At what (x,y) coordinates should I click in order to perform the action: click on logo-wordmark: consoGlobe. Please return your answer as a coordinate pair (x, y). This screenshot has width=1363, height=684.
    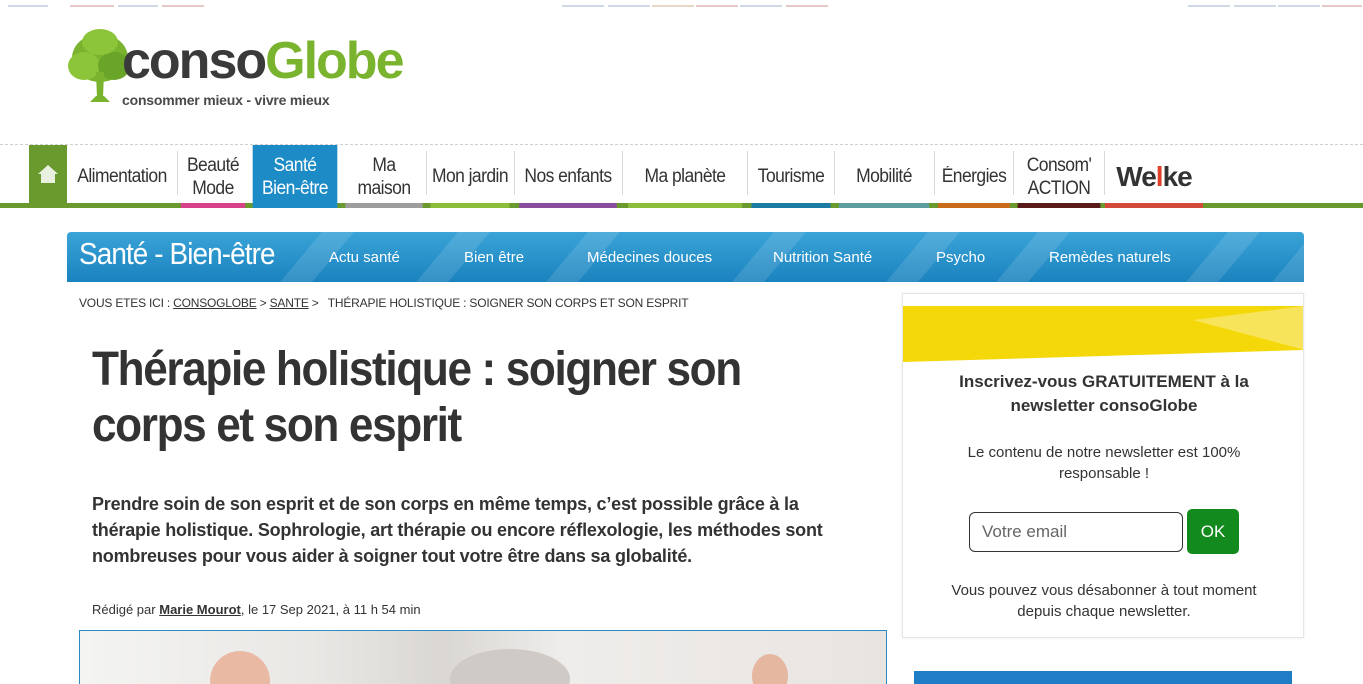
    Looking at the image, I should click on (263, 61).